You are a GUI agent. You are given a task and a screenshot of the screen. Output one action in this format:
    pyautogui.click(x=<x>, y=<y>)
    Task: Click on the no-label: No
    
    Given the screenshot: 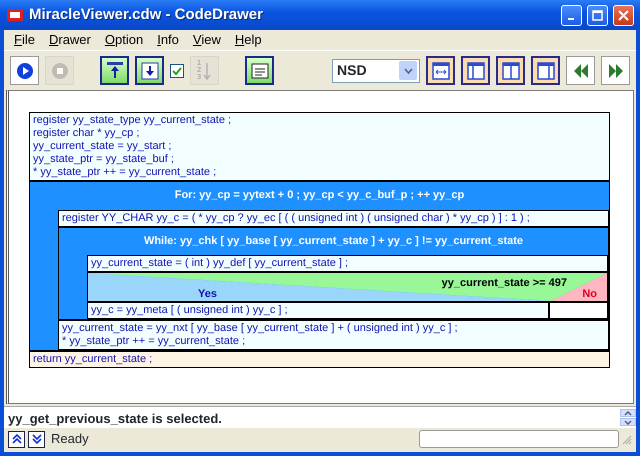 What is the action you would take?
    pyautogui.click(x=589, y=294)
    